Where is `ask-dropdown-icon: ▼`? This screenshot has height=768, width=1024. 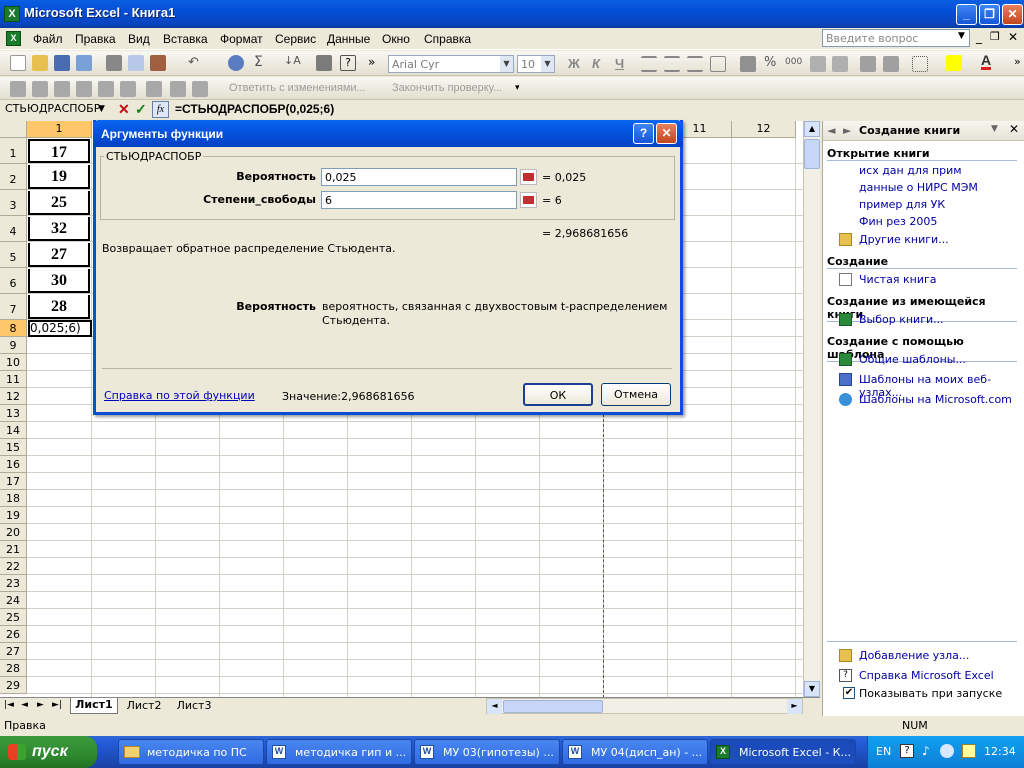 ask-dropdown-icon: ▼ is located at coordinates (961, 36).